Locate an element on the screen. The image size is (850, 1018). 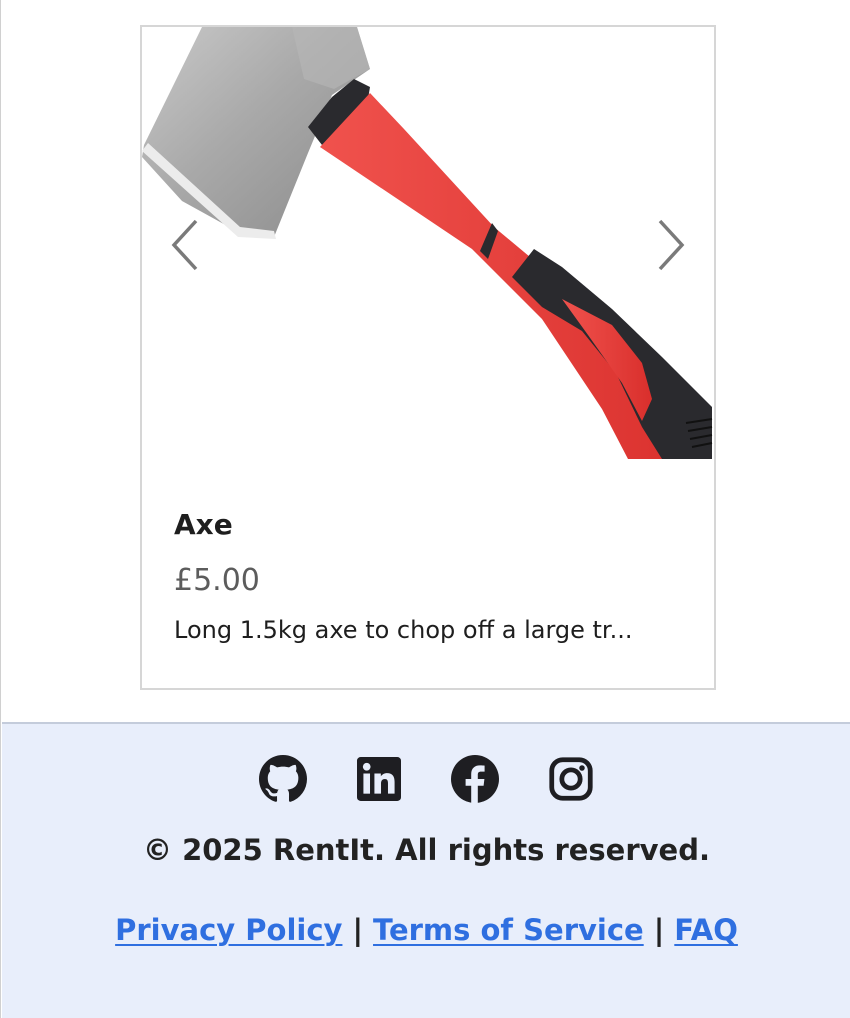
terms-of-service-link: Terms of Service is located at coordinates (508, 930).